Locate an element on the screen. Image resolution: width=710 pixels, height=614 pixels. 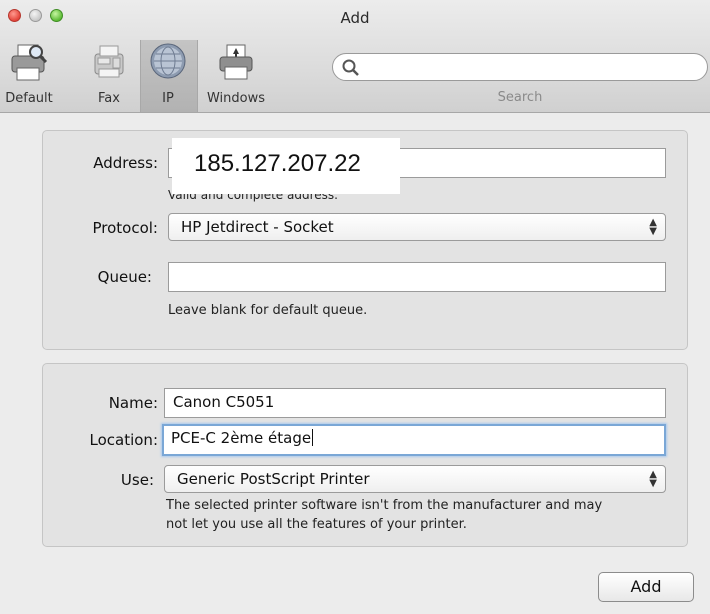
fax-icon is located at coordinates (109, 61).